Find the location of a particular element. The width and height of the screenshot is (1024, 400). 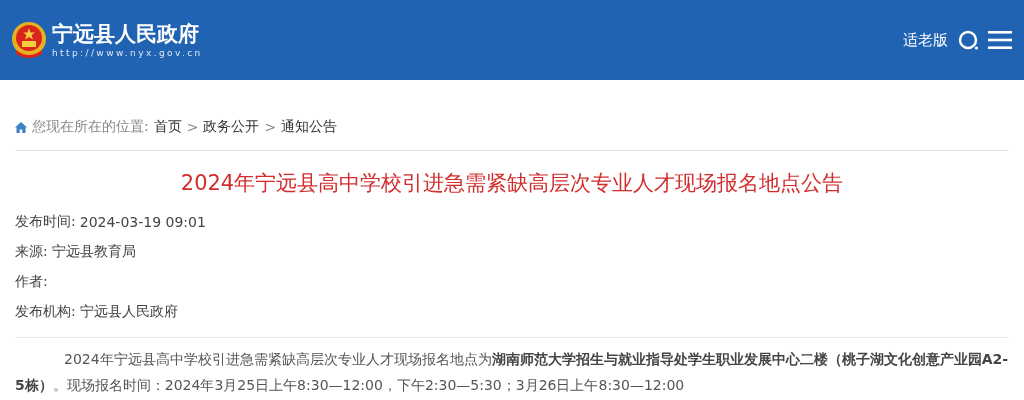

meta-label: 作者: is located at coordinates (31, 282).